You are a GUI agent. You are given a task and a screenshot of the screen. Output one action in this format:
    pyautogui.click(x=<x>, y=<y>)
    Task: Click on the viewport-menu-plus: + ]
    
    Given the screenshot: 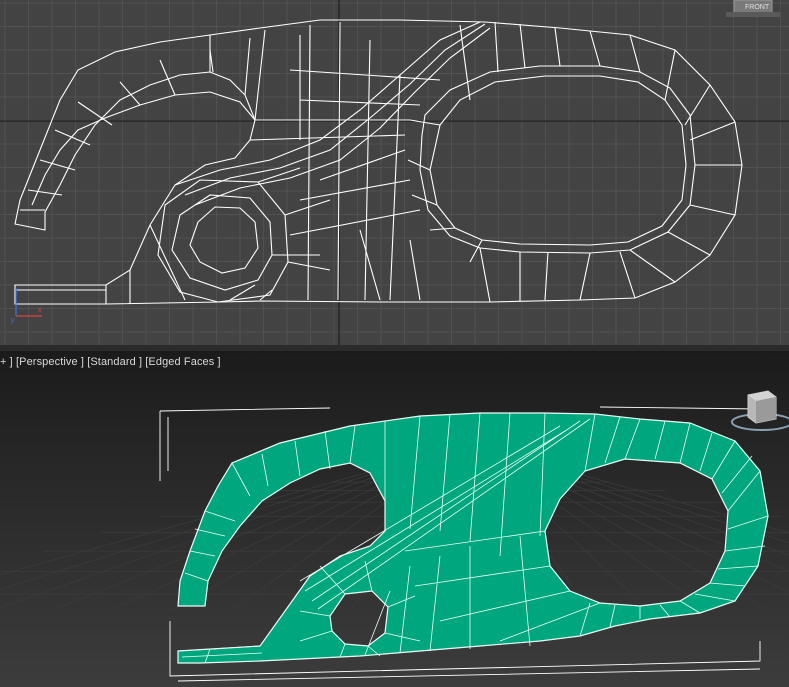 What is the action you would take?
    pyautogui.click(x=6, y=362)
    